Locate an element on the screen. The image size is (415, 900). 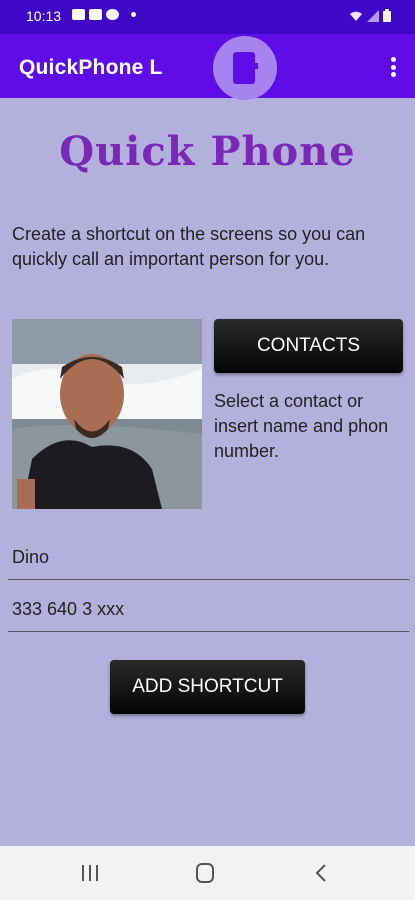
notification-dot-icon is located at coordinates (133, 14).